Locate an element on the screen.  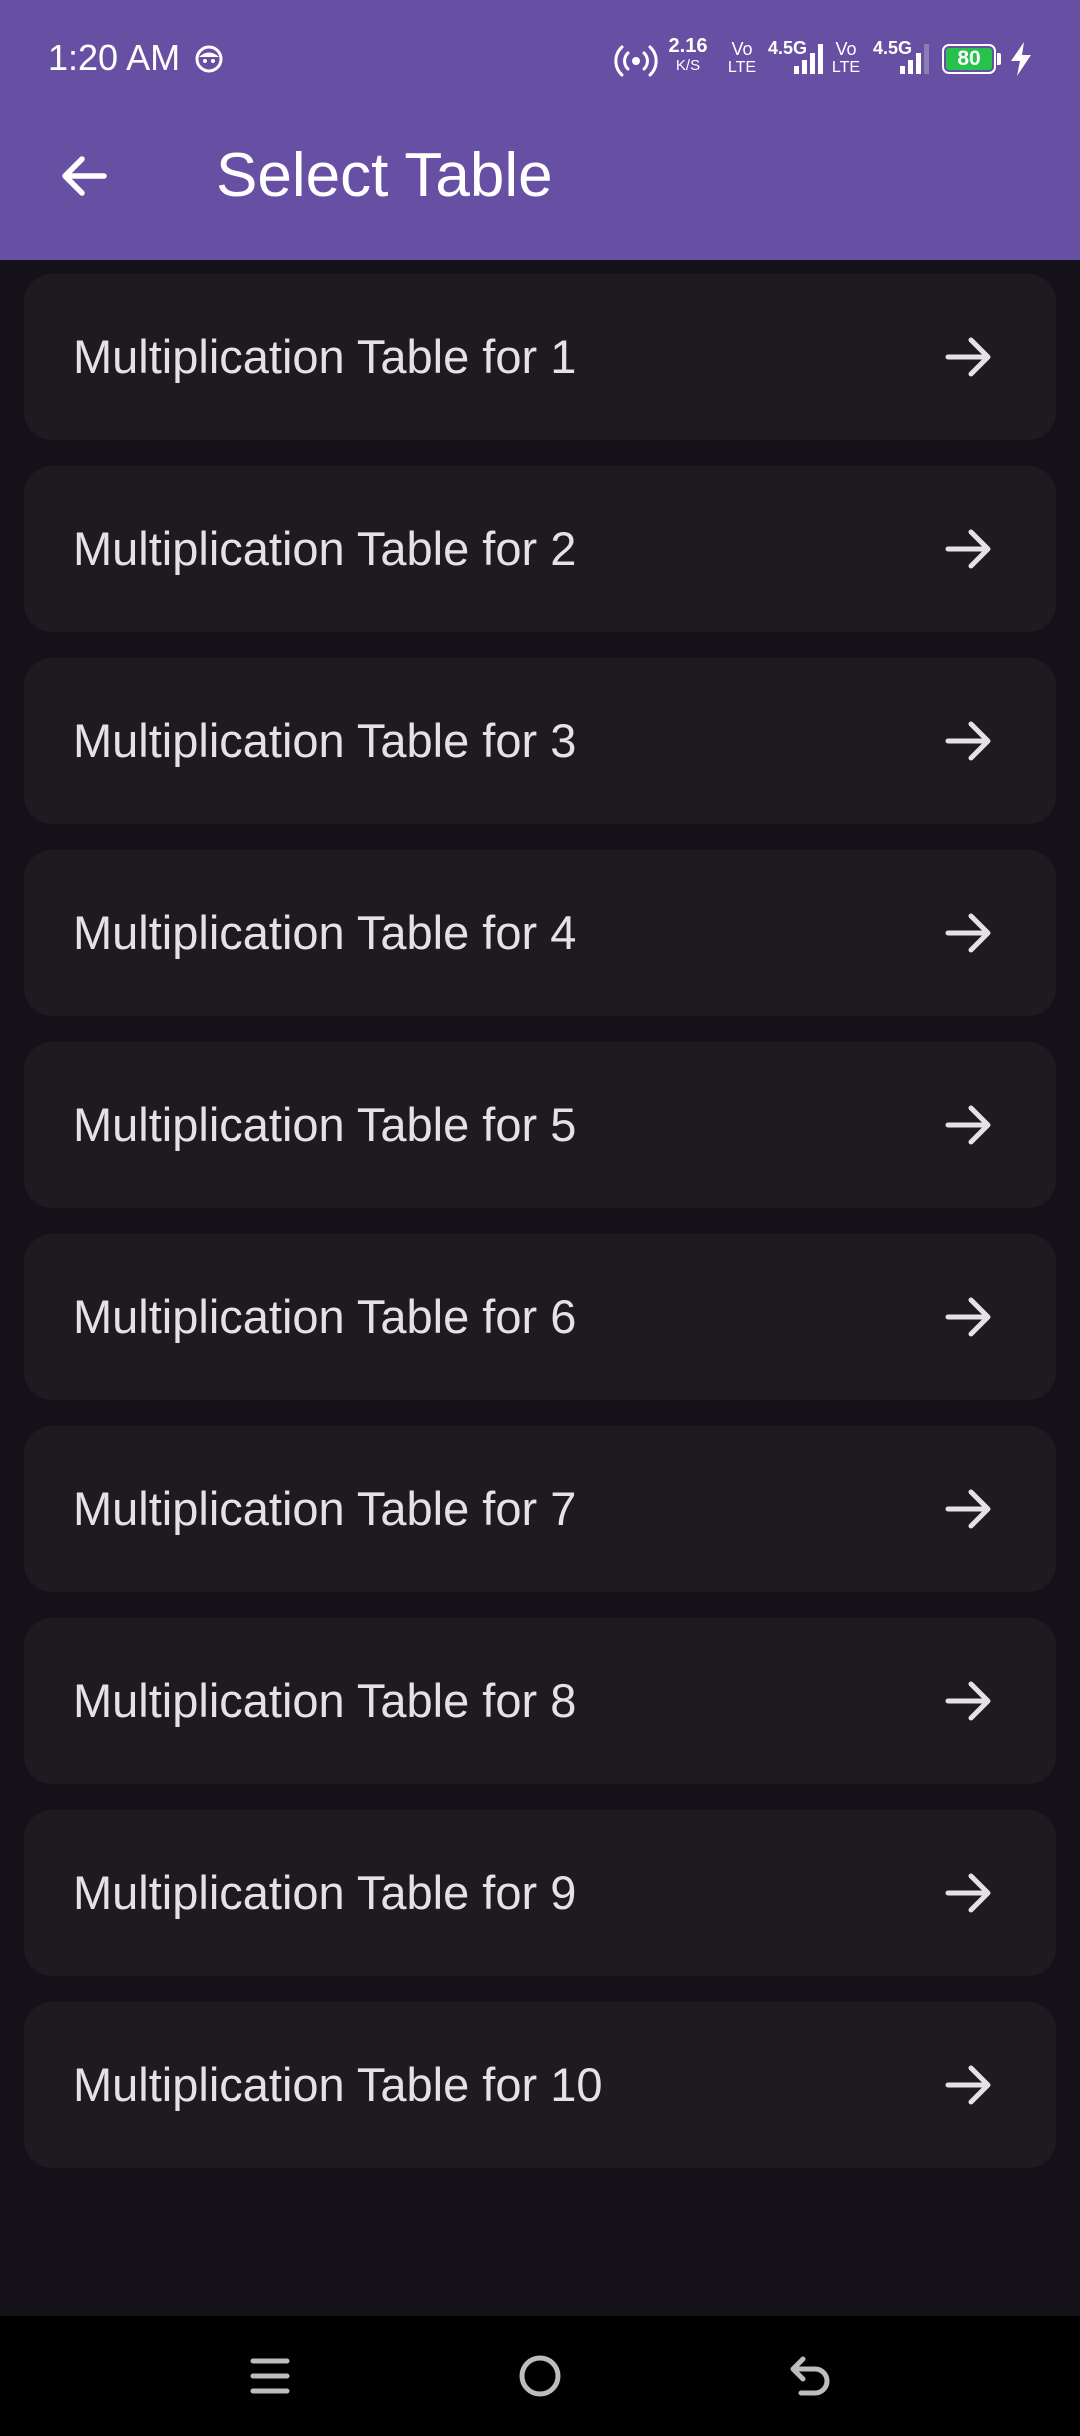
table-list-item-7: Multiplication Table for 7 is located at coordinates (540, 1509).